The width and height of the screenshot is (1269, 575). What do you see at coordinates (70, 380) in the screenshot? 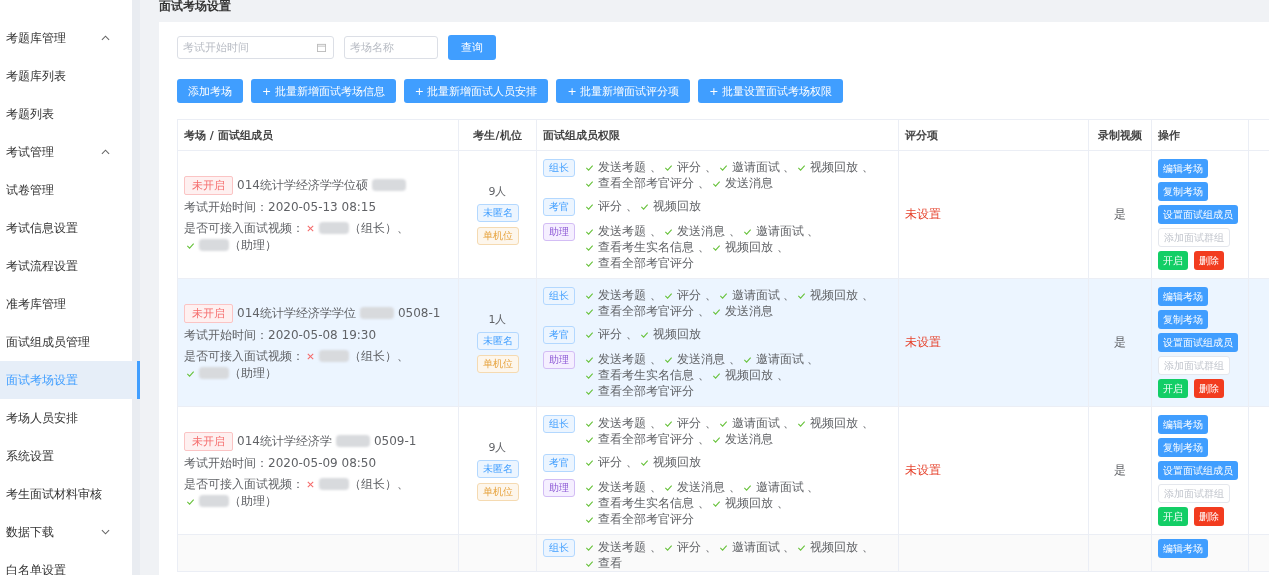
I see `sidebar-item: 面试考场设置` at bounding box center [70, 380].